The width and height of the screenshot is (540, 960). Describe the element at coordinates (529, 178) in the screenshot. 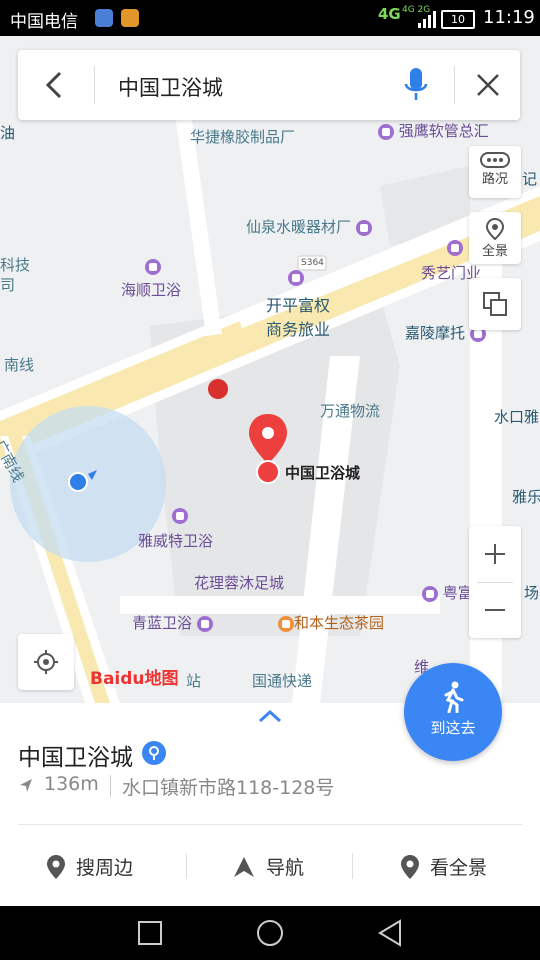

I see `poi-label: 记` at that location.